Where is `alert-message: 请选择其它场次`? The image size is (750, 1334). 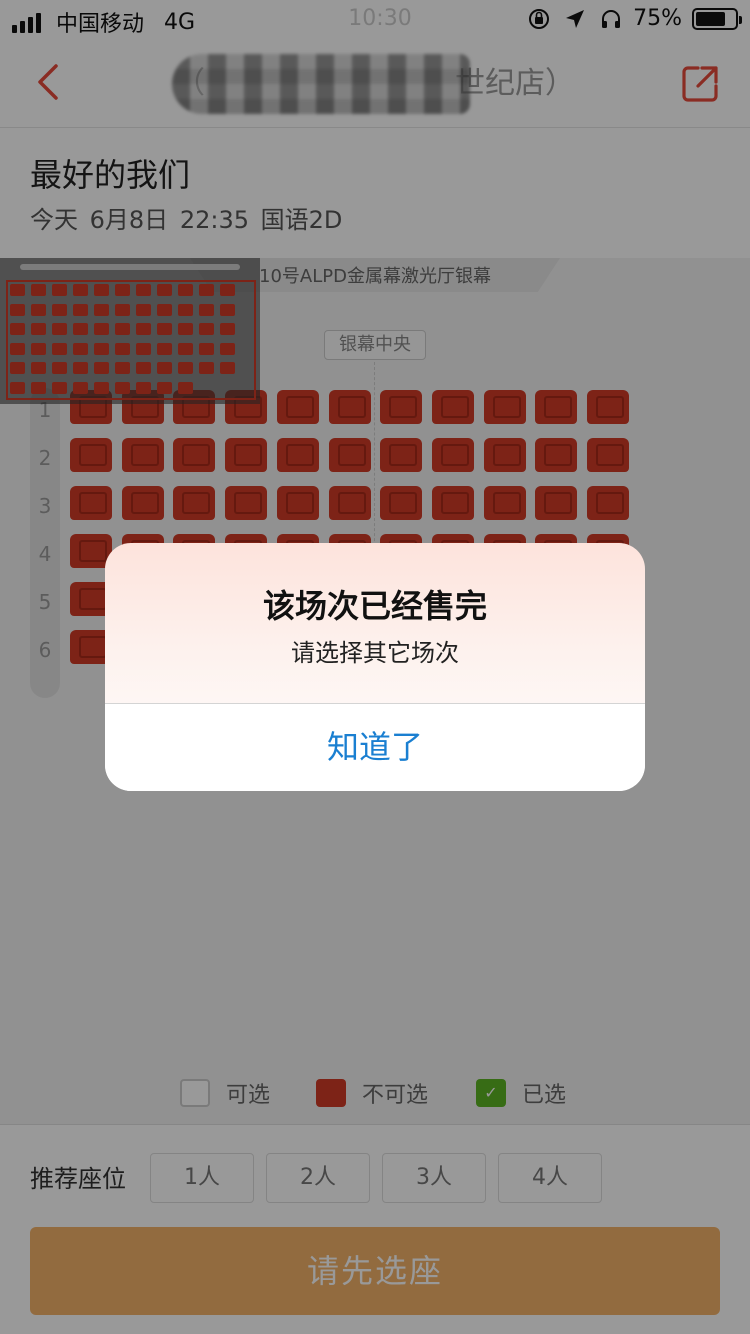 alert-message: 请选择其它场次 is located at coordinates (375, 653).